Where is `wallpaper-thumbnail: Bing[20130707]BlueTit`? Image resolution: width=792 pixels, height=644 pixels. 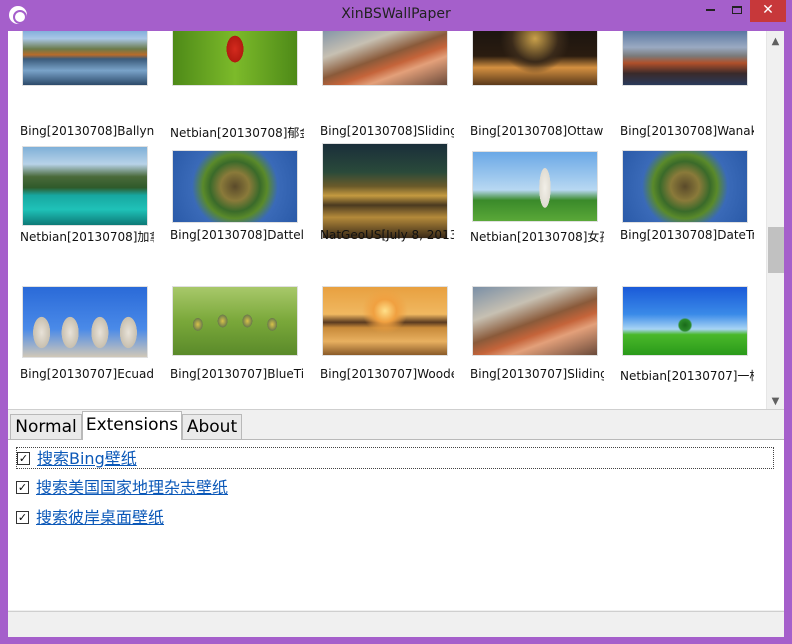
wallpaper-thumbnail: Bing[20130707]BlueTit is located at coordinates (245, 206).